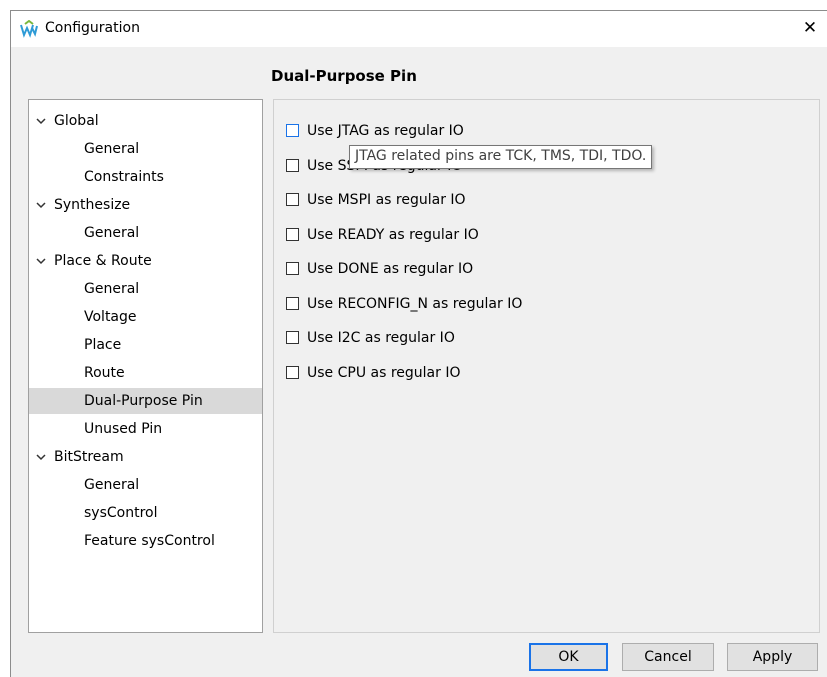  What do you see at coordinates (29, 29) in the screenshot?
I see `gowin-logo-icon` at bounding box center [29, 29].